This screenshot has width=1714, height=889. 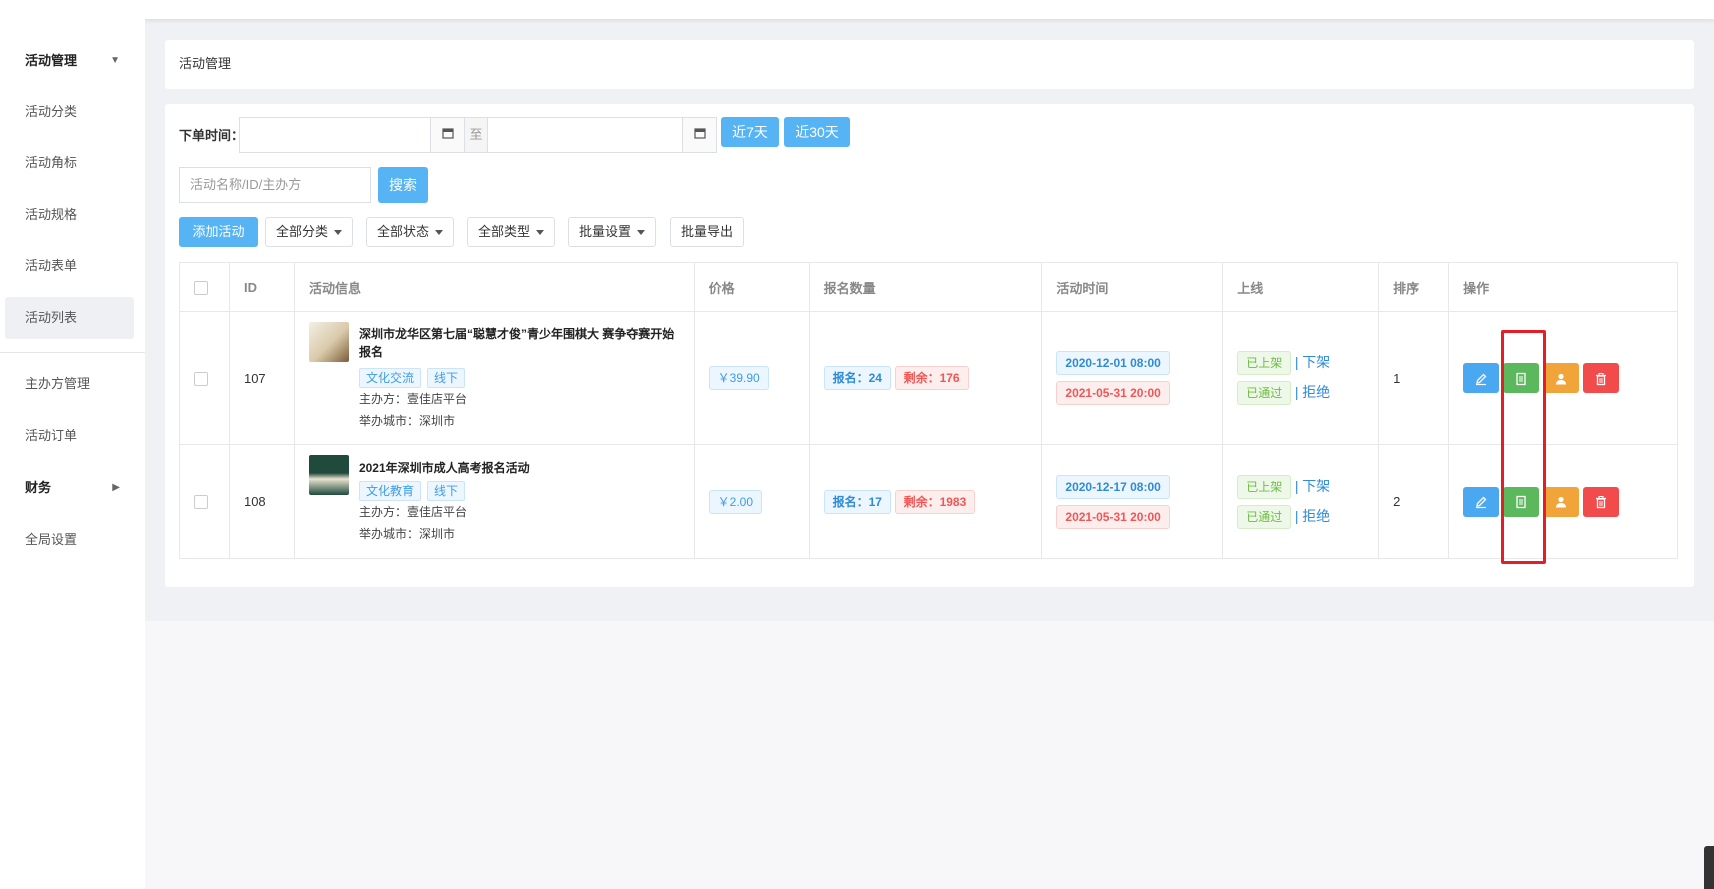 I want to click on add-activity-button: 添加活动, so click(x=218, y=232).